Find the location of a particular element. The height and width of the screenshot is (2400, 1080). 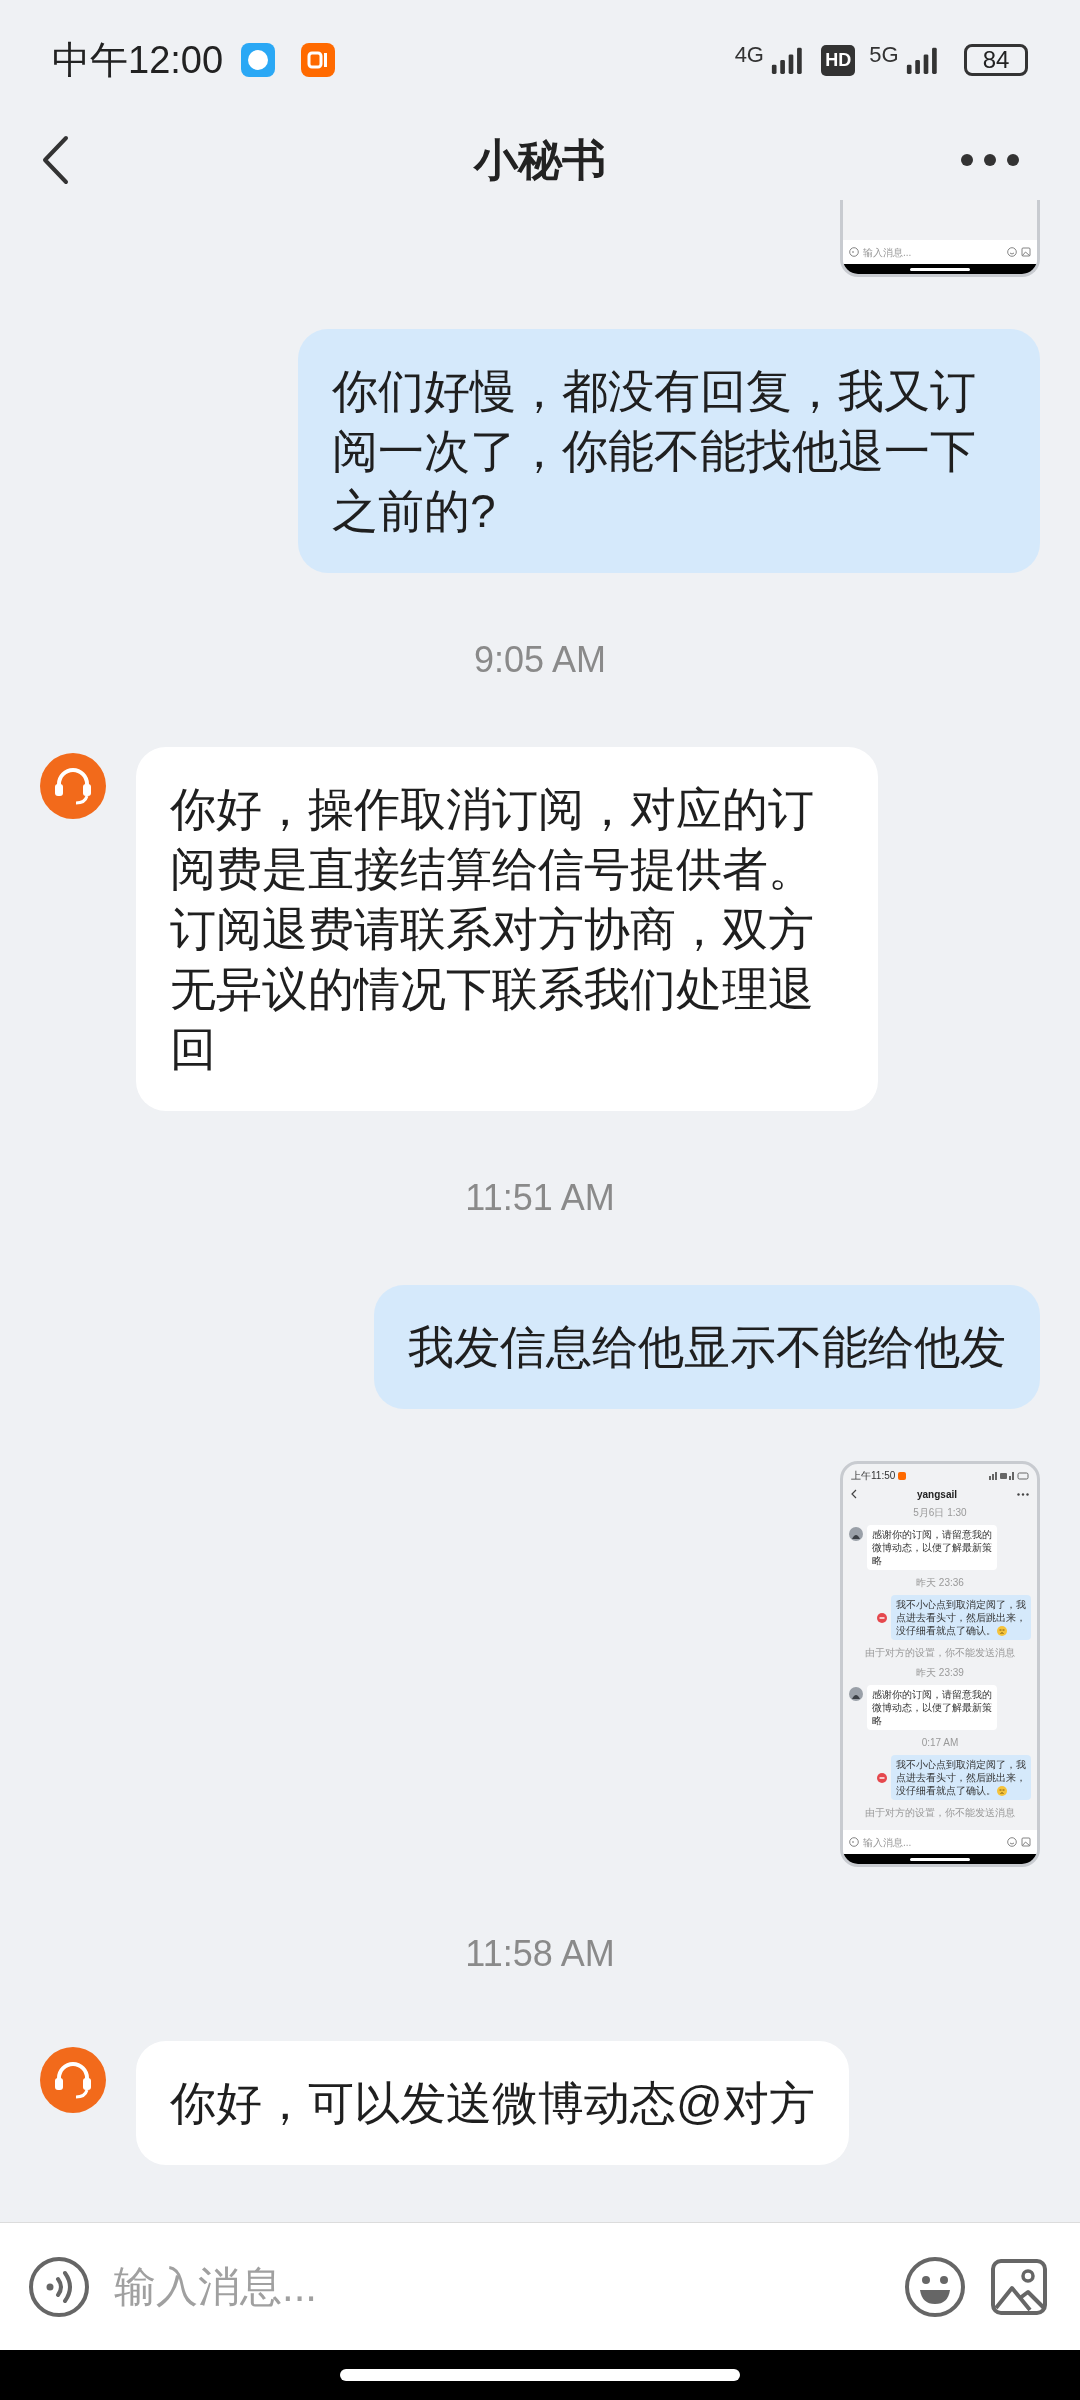

timestamp: 9:05 AM is located at coordinates (540, 660).